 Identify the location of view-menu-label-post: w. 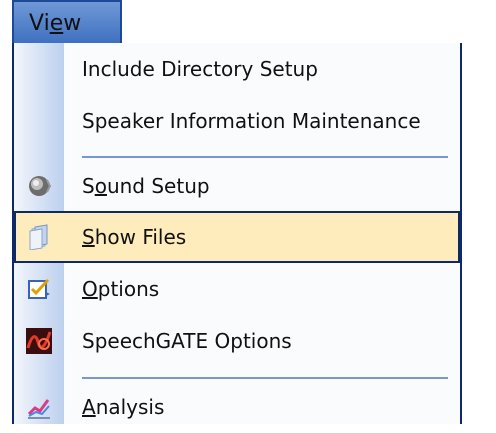
(72, 23).